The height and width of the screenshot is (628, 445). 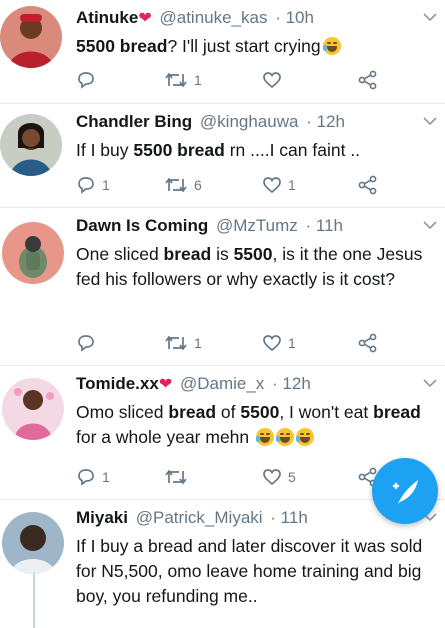 What do you see at coordinates (257, 225) in the screenshot?
I see `user-handle: @MzTumz` at bounding box center [257, 225].